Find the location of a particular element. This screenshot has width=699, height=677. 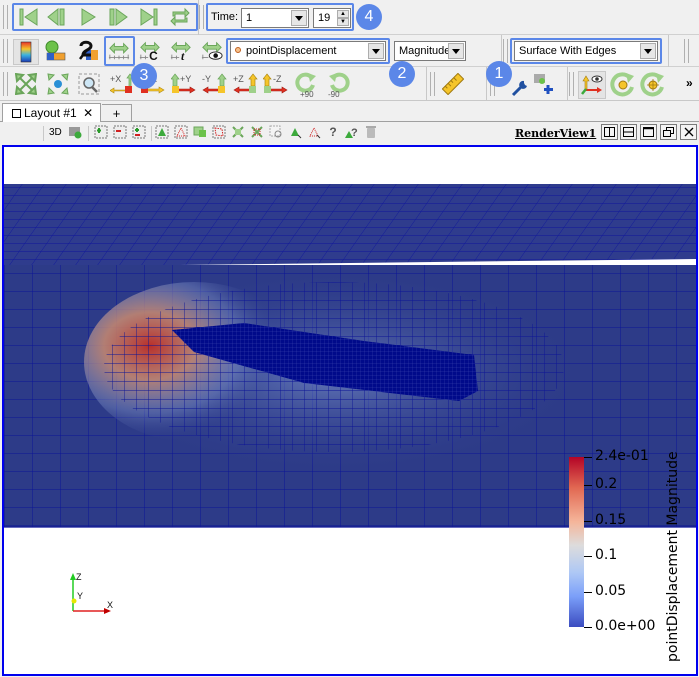

rescale-custom-range-button is located at coordinates (88, 51).